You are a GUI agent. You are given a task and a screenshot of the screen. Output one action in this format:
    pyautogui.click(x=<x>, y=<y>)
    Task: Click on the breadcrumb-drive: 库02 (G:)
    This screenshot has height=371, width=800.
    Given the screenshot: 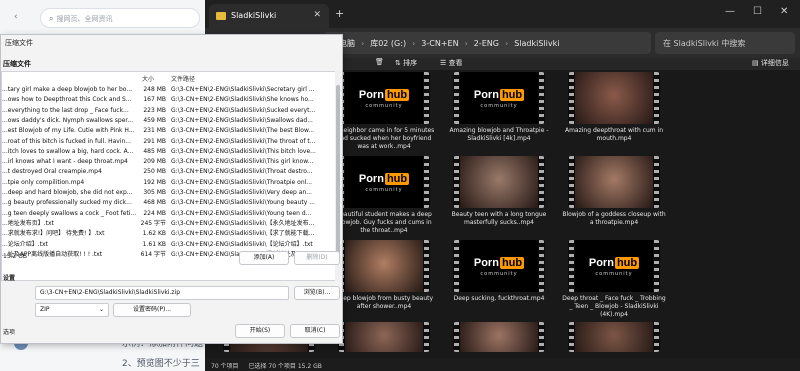 What is the action you would take?
    pyautogui.click(x=388, y=43)
    